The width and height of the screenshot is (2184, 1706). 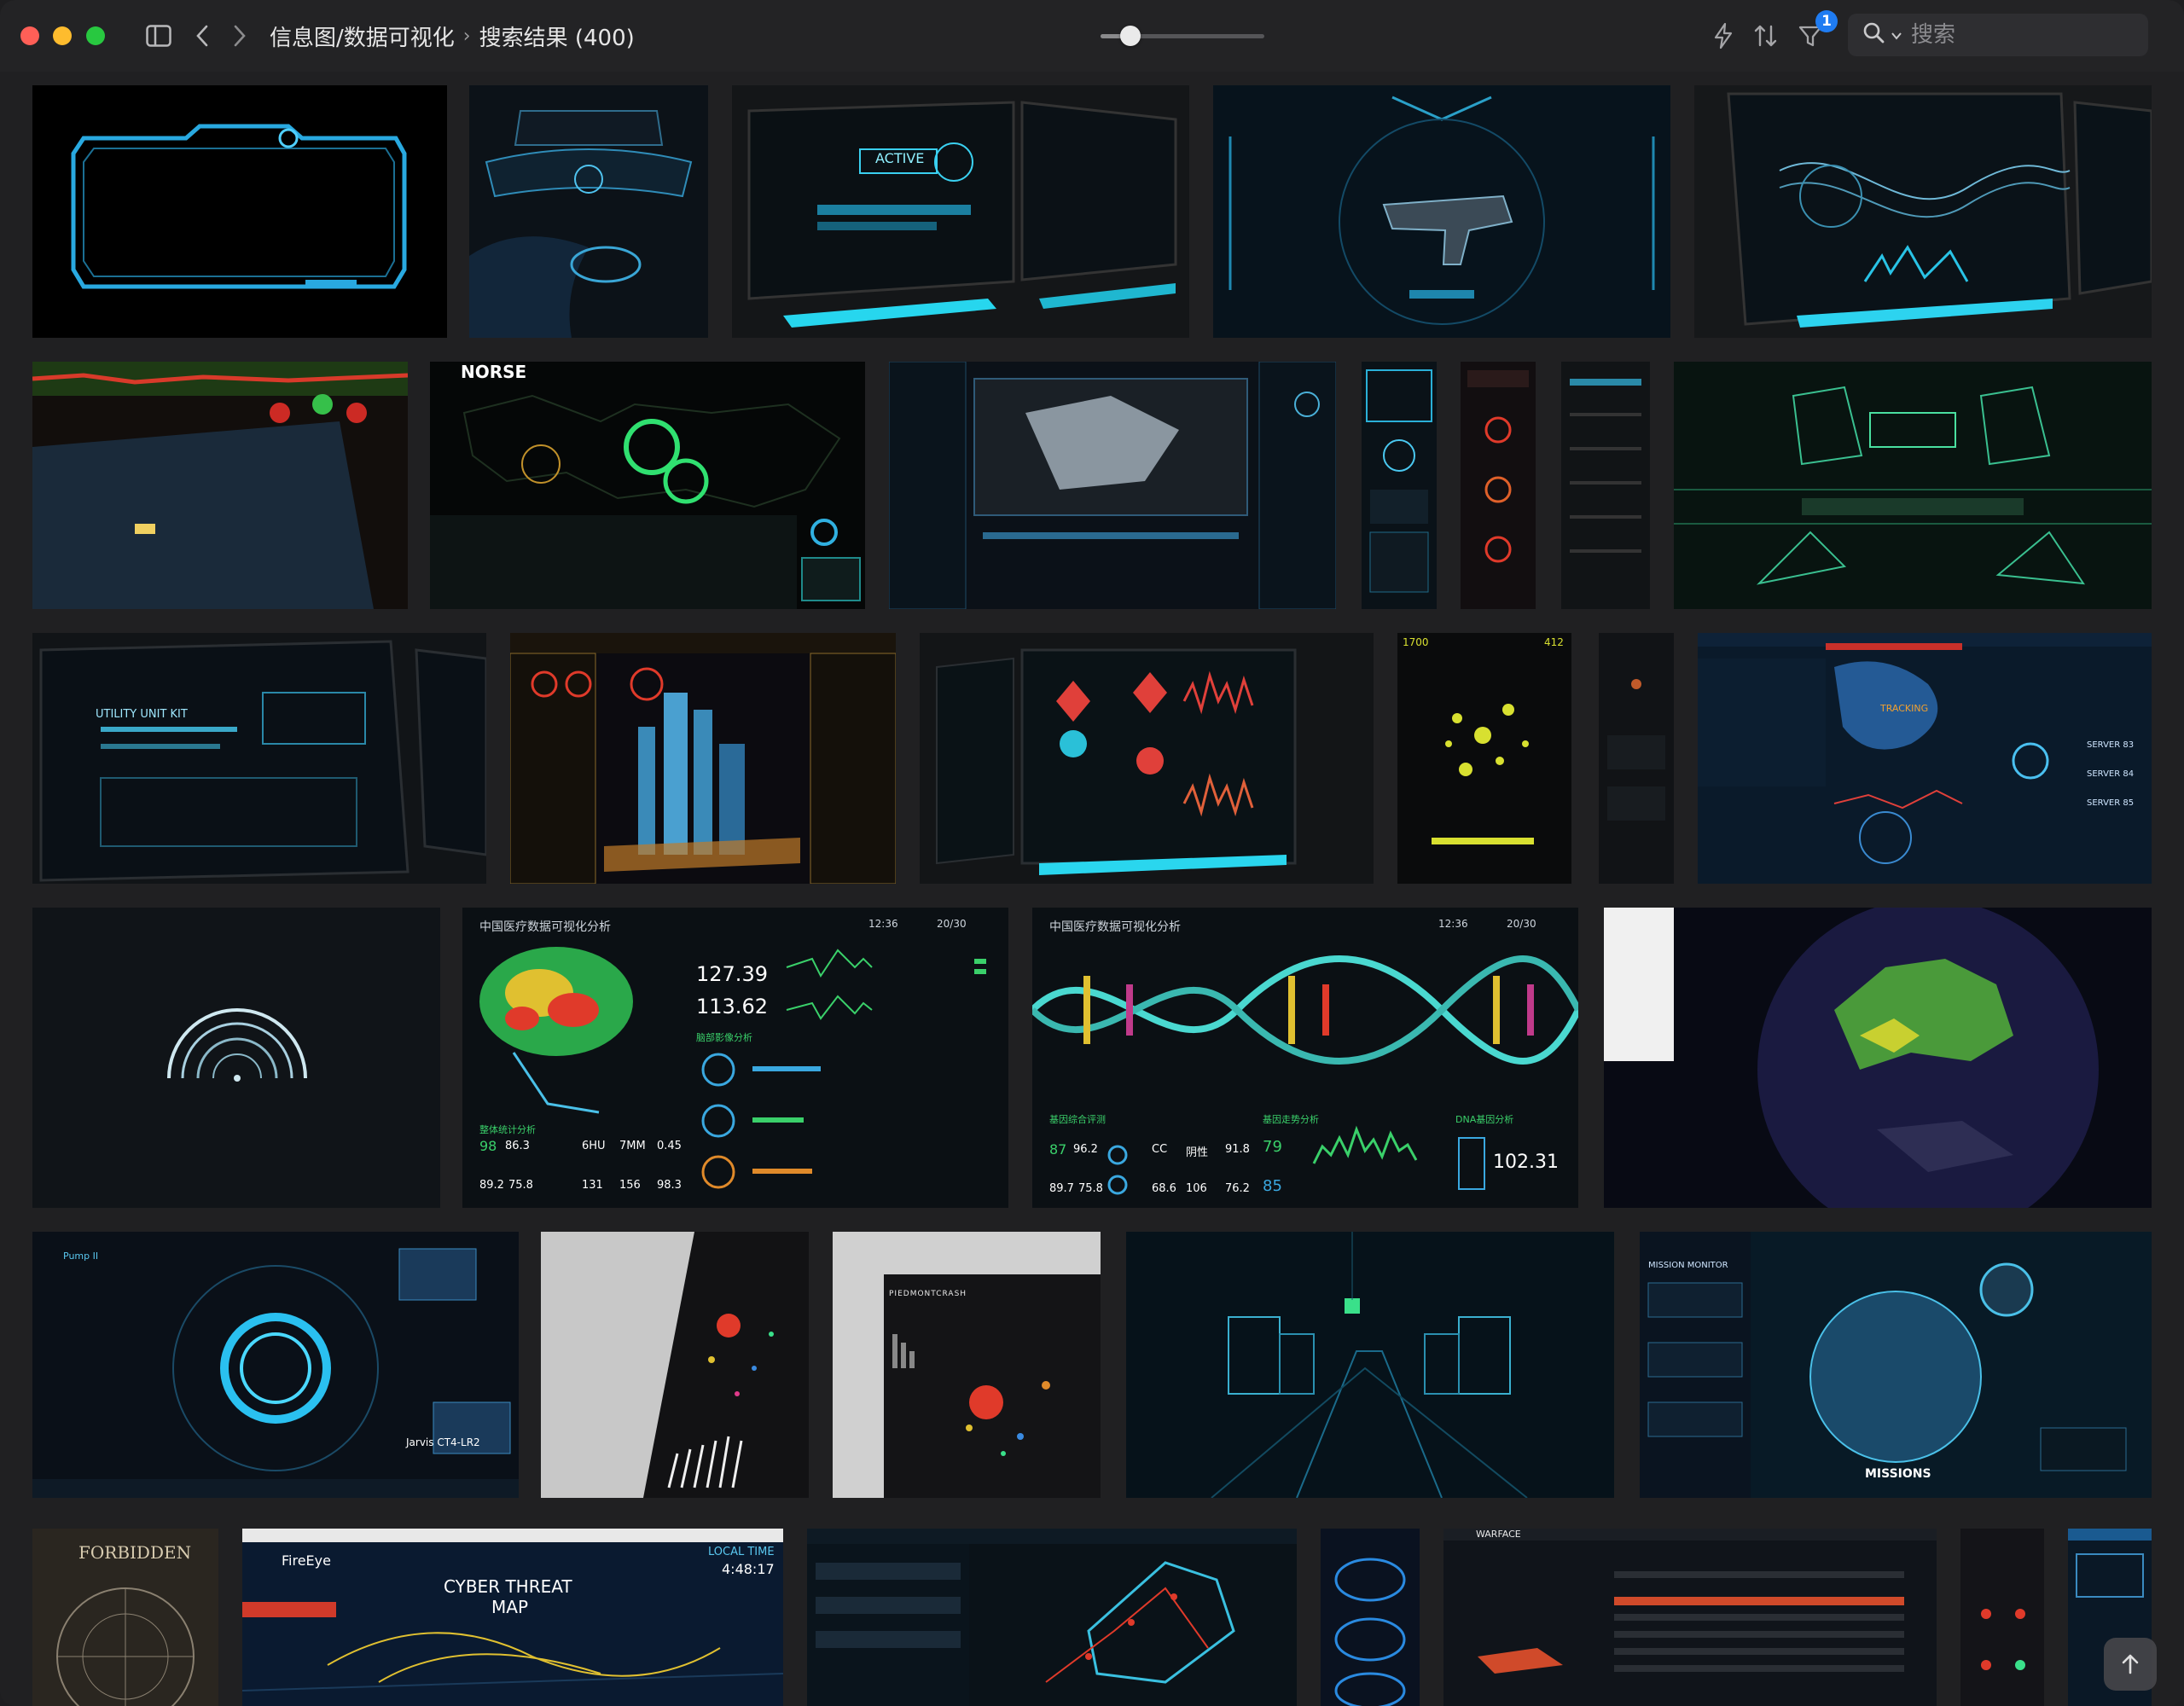 What do you see at coordinates (545, 927) in the screenshot?
I see `medical-title-label: 中国医疗数据可视化分析` at bounding box center [545, 927].